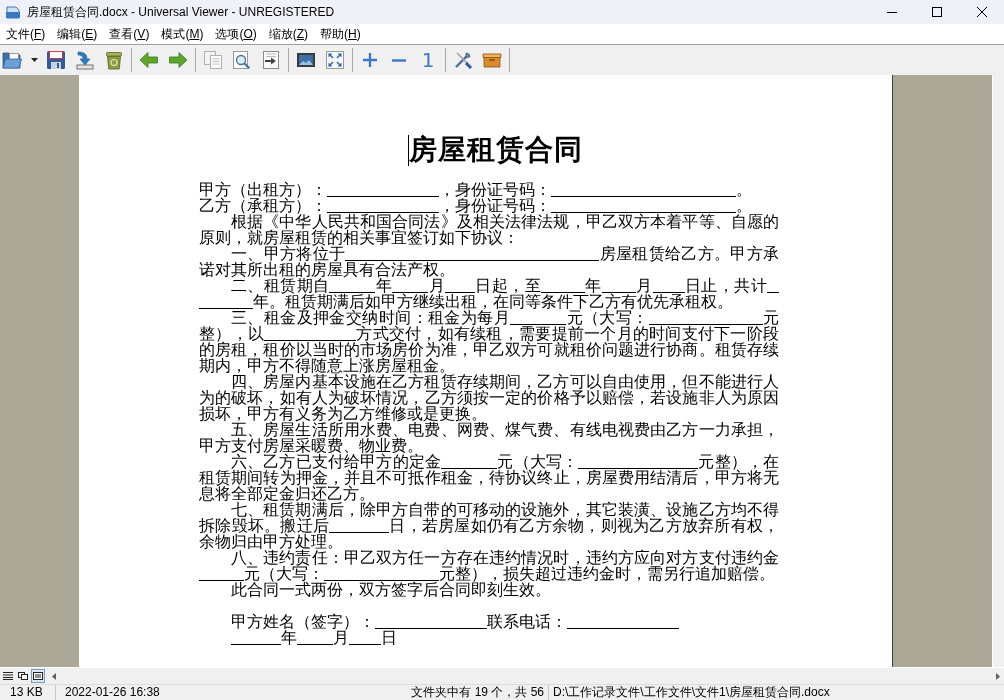 The image size is (1004, 700). What do you see at coordinates (114, 60) in the screenshot?
I see `trash-bin-icon` at bounding box center [114, 60].